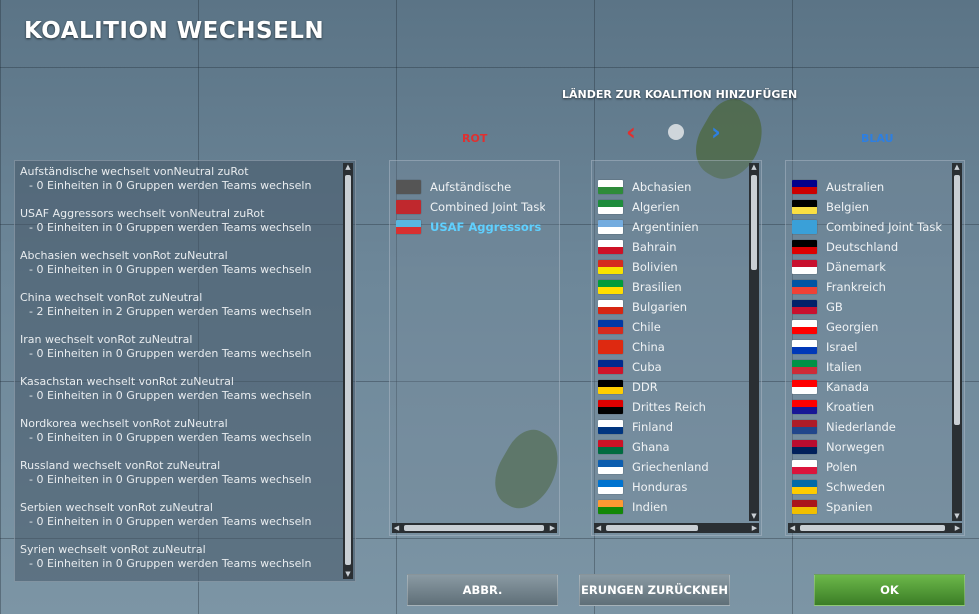 The height and width of the screenshot is (614, 979). Describe the element at coordinates (470, 207) in the screenshot. I see `red-country-item: Combined Joint Task Fo` at that location.